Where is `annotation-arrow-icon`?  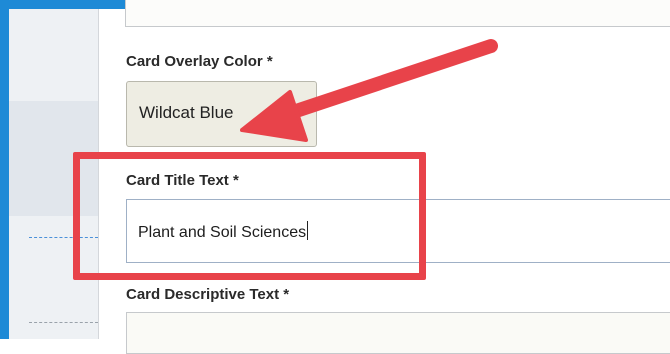 annotation-arrow-icon is located at coordinates (369, 90).